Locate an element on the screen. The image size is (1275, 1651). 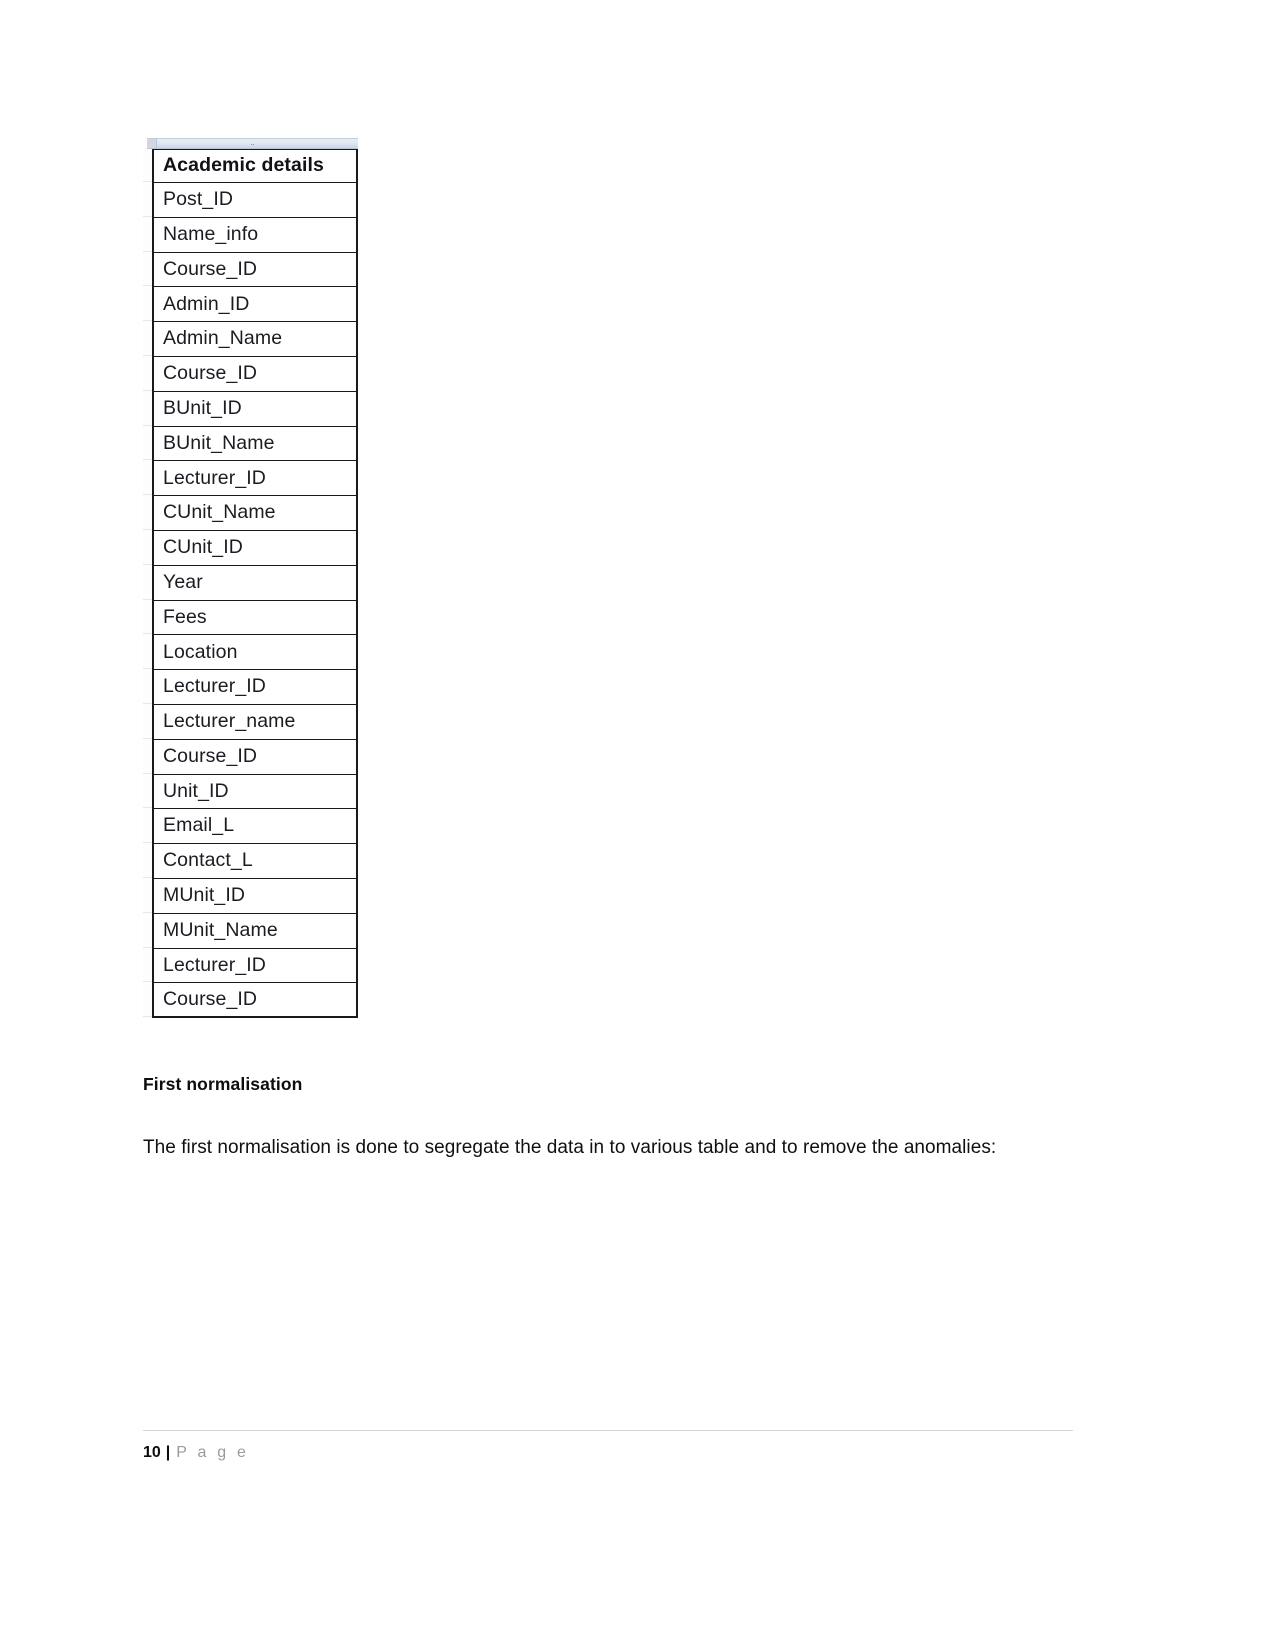
table-row: CUnit_Name is located at coordinates (255, 513).